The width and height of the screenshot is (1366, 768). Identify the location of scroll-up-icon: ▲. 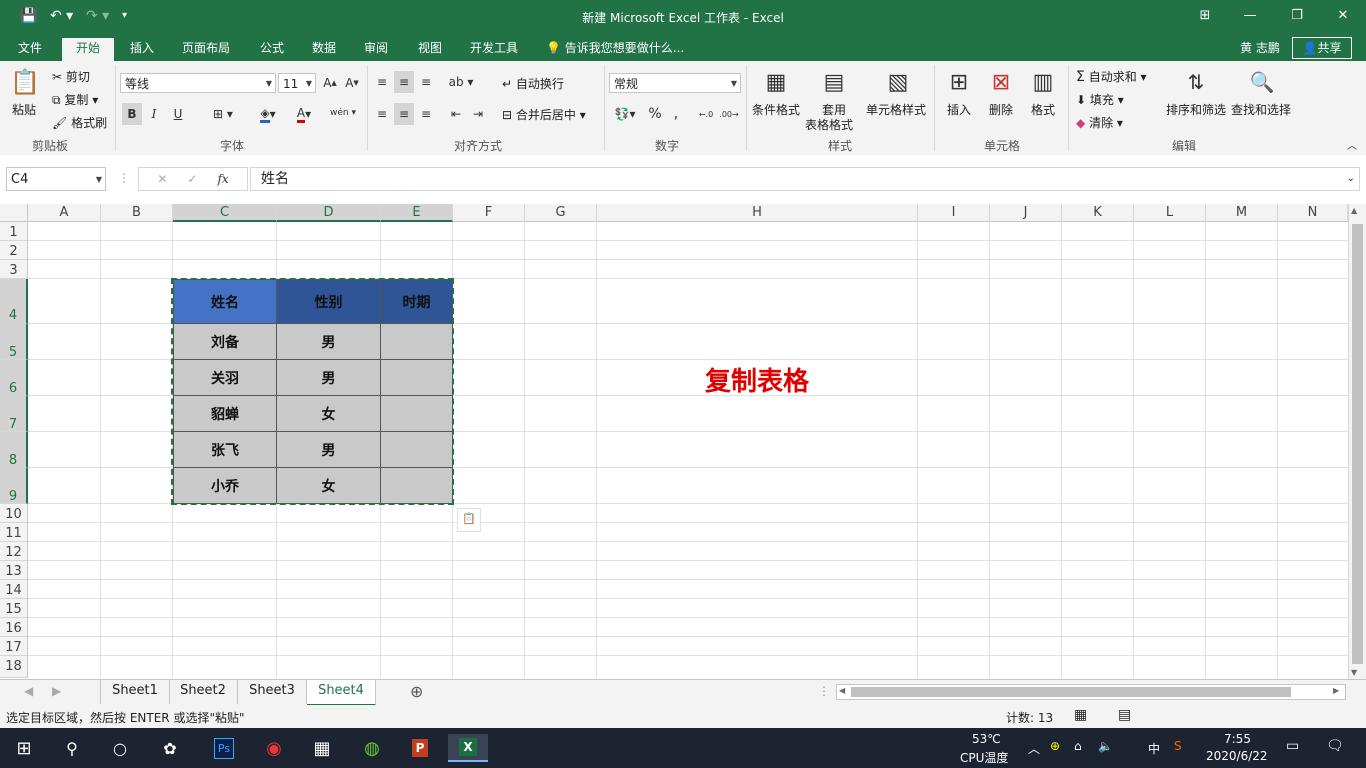
(1354, 210).